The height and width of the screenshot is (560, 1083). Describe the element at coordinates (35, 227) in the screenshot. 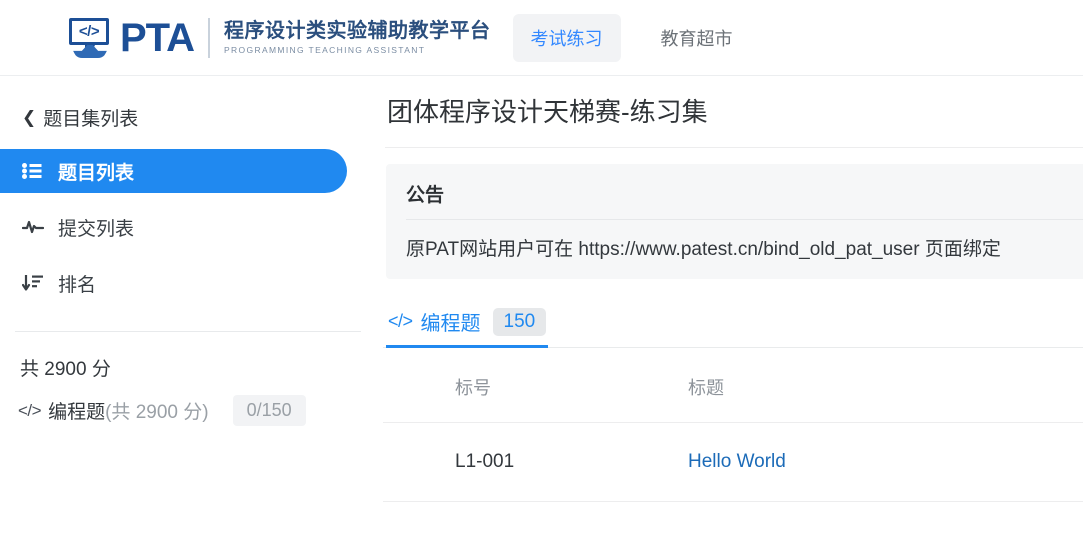

I see `activity-icon` at that location.